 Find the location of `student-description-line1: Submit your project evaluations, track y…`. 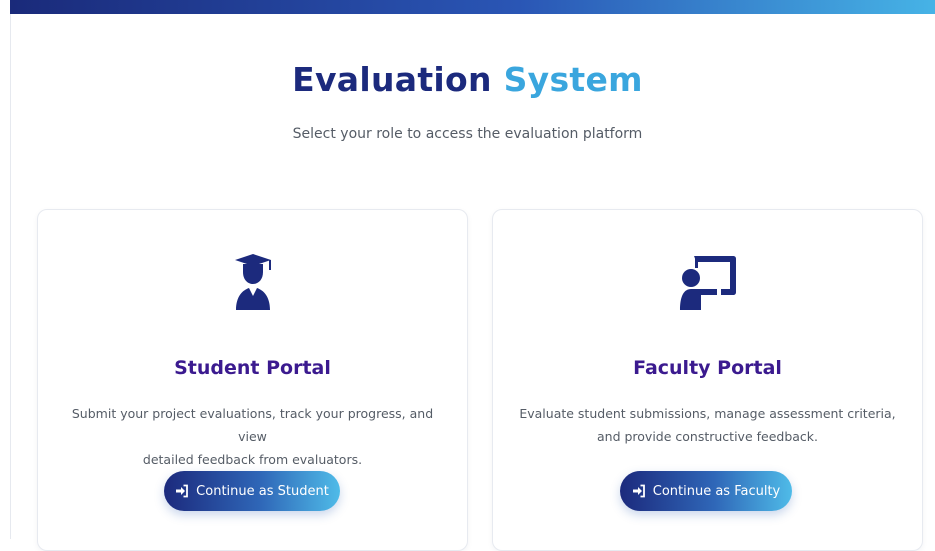

student-description-line1: Submit your project evaluations, track y… is located at coordinates (252, 425).